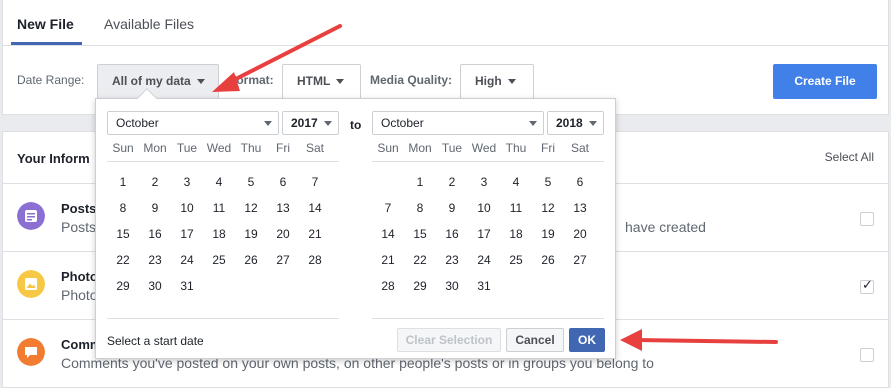  Describe the element at coordinates (31, 216) in the screenshot. I see `posts-icon` at that location.